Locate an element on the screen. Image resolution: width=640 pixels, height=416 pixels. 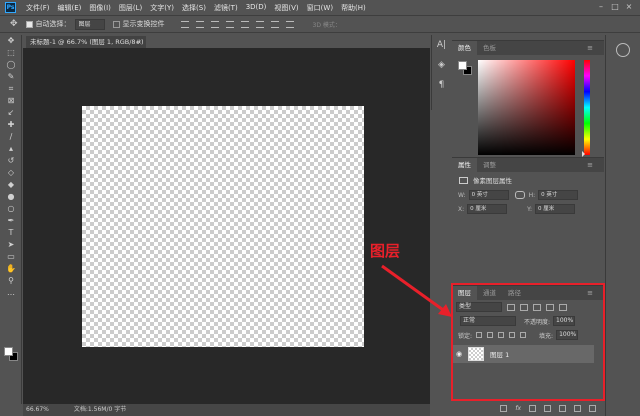
pen-icon: ✒ is located at coordinates (11, 221).